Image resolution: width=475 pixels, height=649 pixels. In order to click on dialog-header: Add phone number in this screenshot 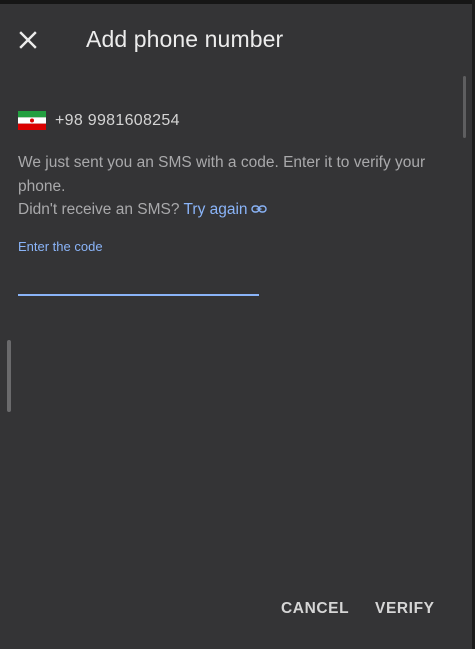, I will do `click(236, 39)`.